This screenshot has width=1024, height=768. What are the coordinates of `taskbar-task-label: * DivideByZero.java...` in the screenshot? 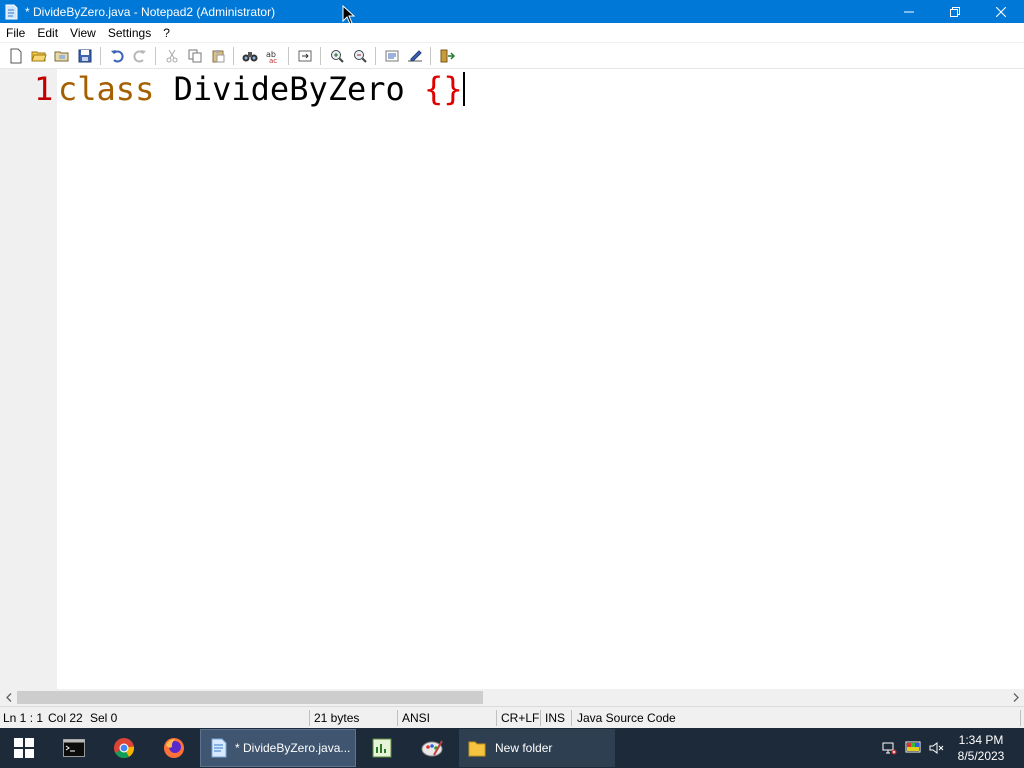 It's located at (293, 748).